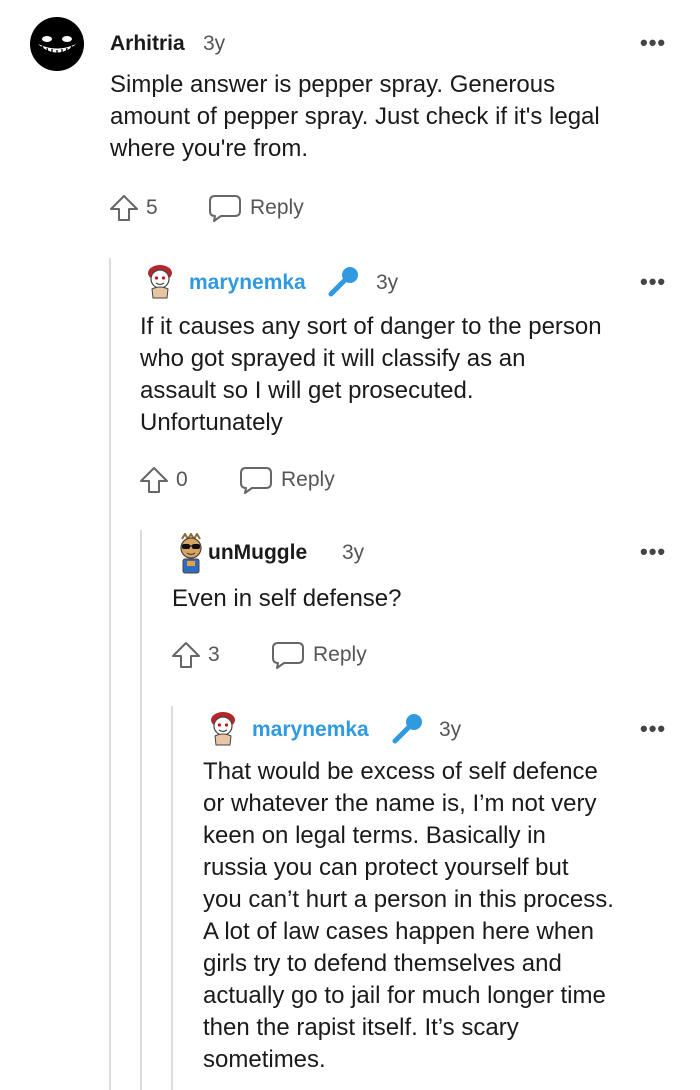 The width and height of the screenshot is (700, 1090). Describe the element at coordinates (400, 803) in the screenshot. I see `comment-line: or whatever the name is, I’m not very` at that location.